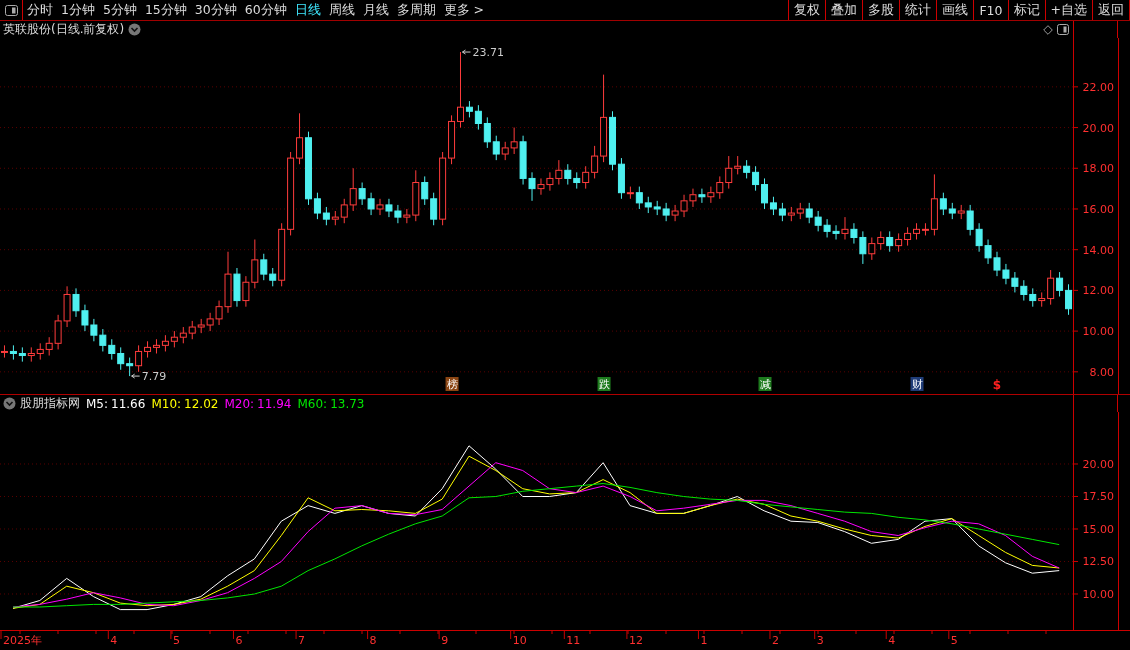 This screenshot has height=650, width=1130. What do you see at coordinates (1048, 29) in the screenshot?
I see `diamond-icon` at bounding box center [1048, 29].